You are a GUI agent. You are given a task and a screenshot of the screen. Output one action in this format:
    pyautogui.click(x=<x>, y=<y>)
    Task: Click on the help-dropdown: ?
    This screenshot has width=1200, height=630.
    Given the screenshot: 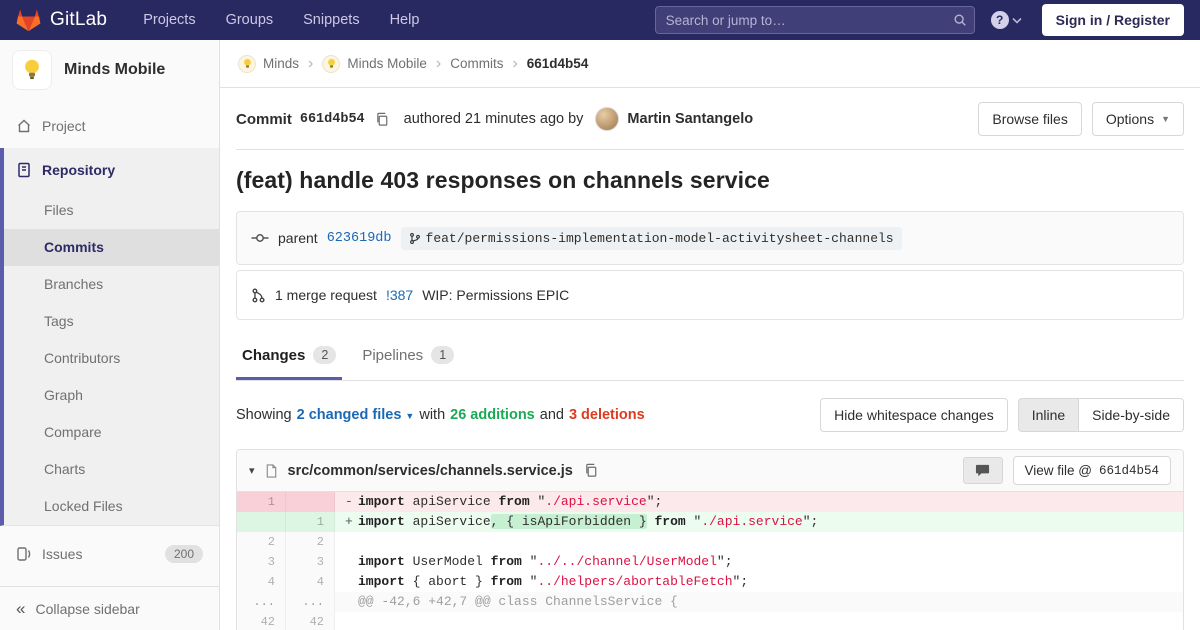 What is the action you would take?
    pyautogui.click(x=1006, y=20)
    